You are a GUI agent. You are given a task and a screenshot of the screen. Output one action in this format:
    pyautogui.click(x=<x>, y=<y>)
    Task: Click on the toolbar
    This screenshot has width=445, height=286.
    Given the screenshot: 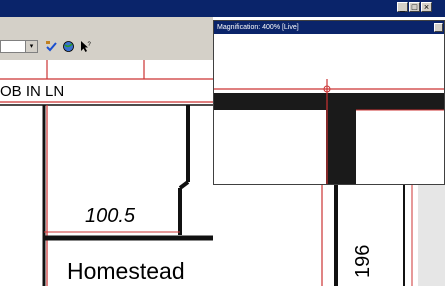 What is the action you would take?
    pyautogui.click(x=106, y=38)
    